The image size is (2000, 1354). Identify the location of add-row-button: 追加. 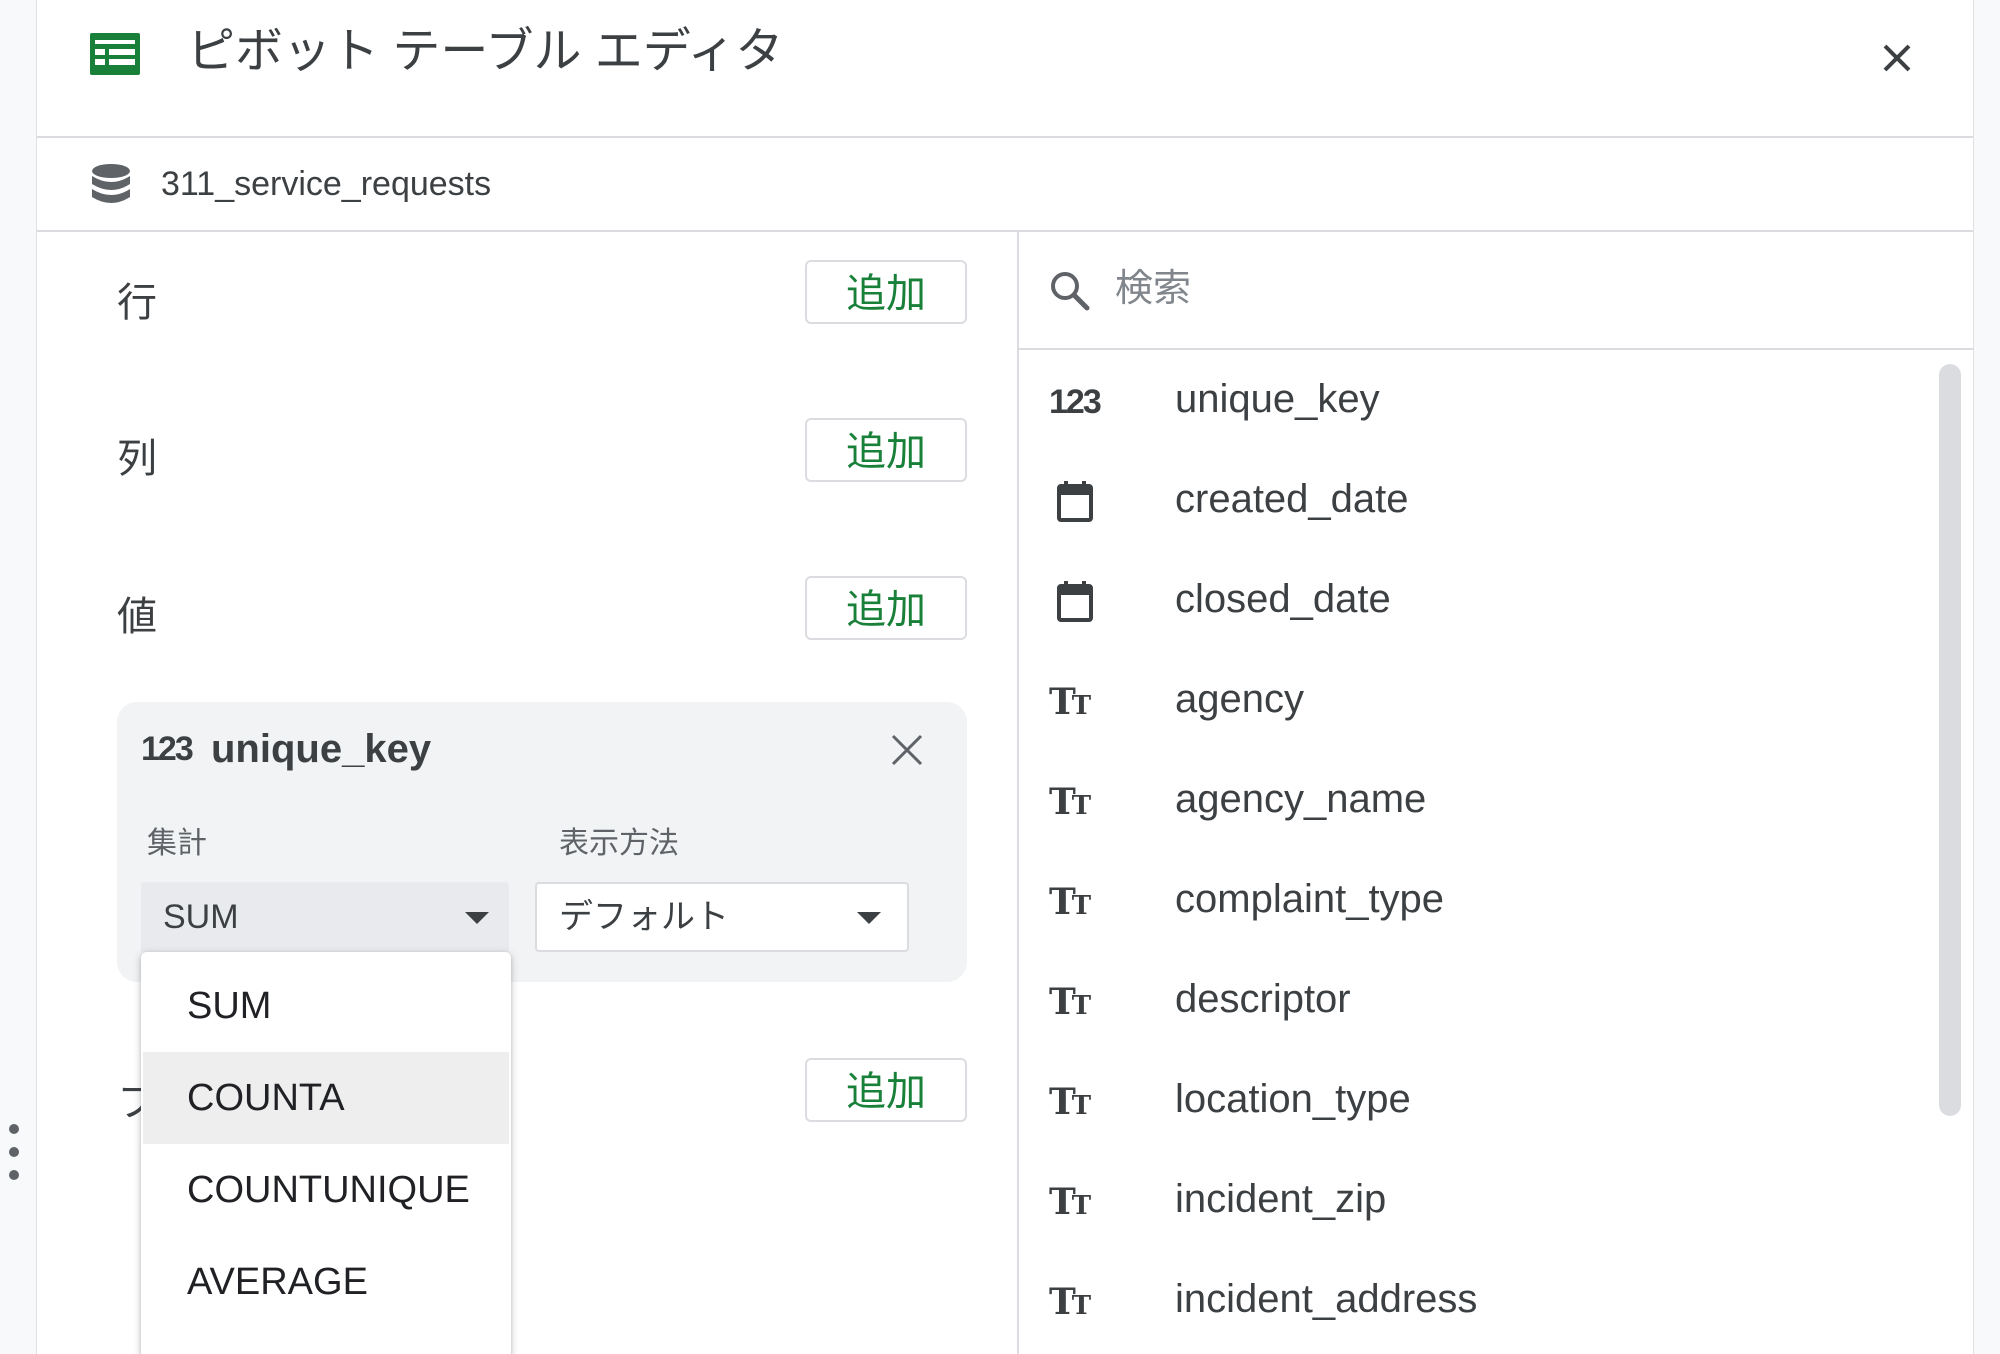
(886, 292).